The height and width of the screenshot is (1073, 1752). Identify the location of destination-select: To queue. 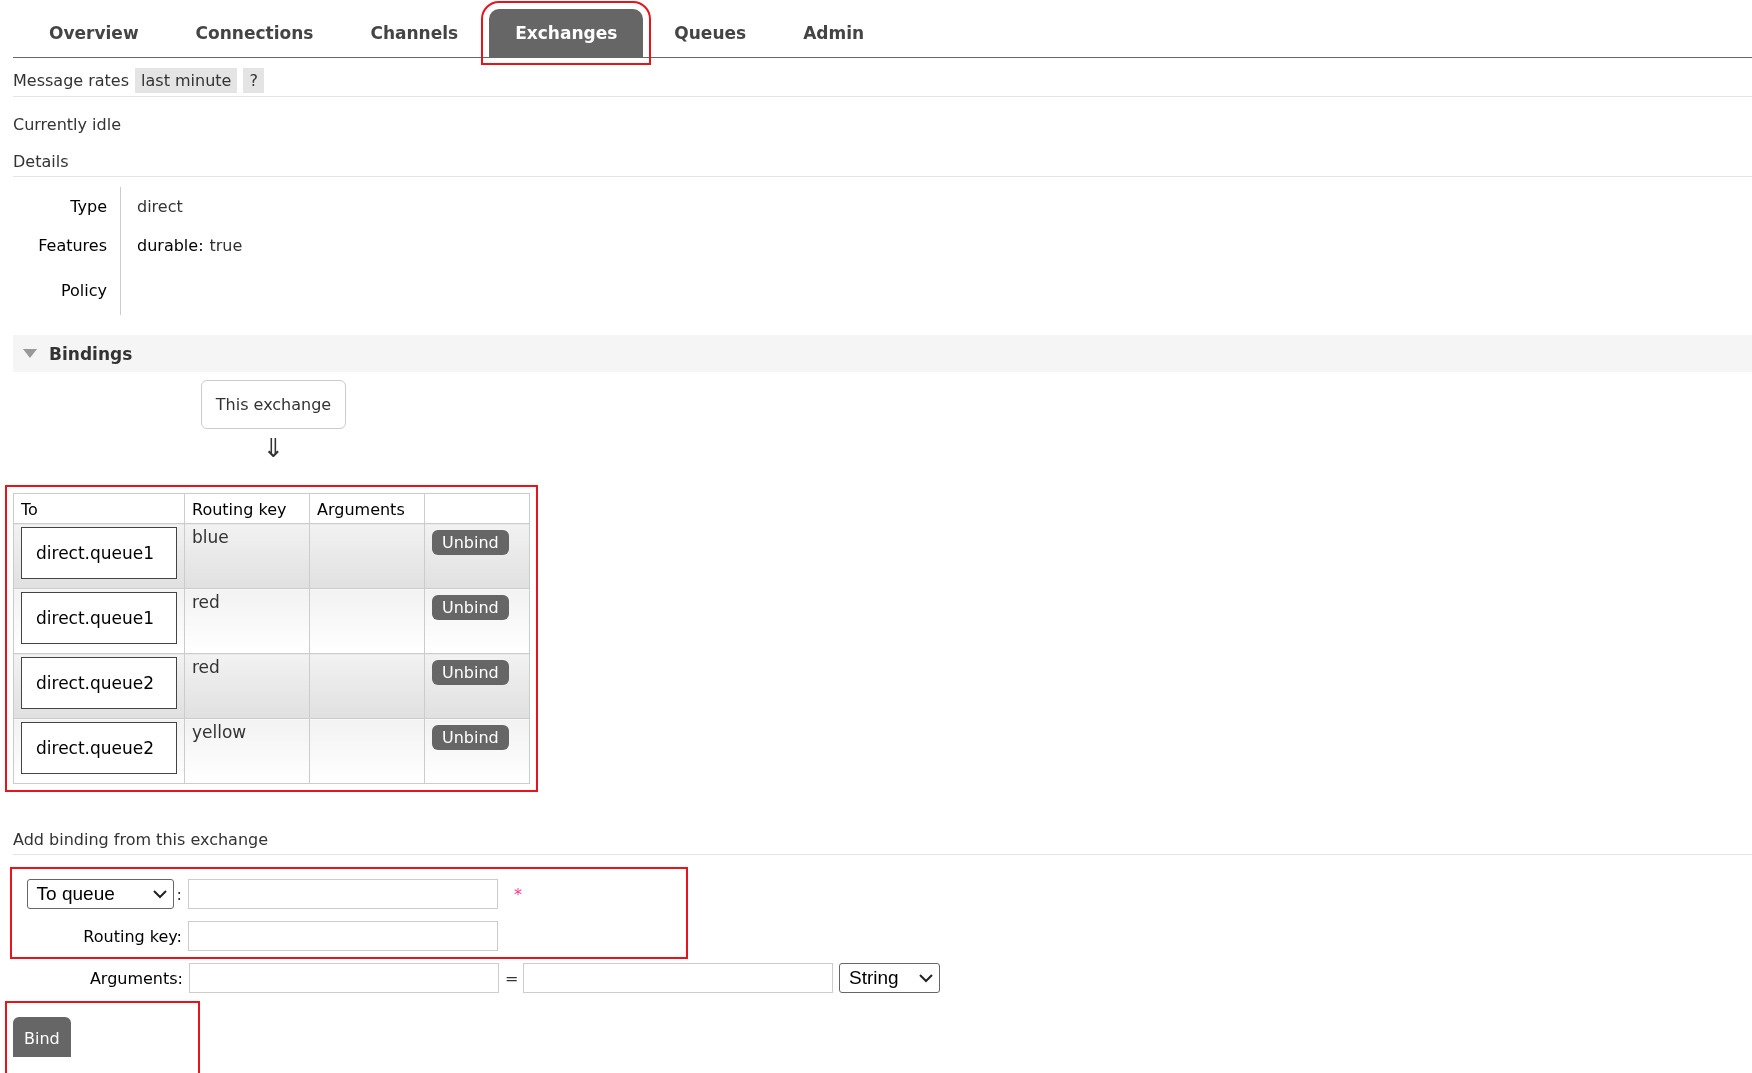
(100, 894).